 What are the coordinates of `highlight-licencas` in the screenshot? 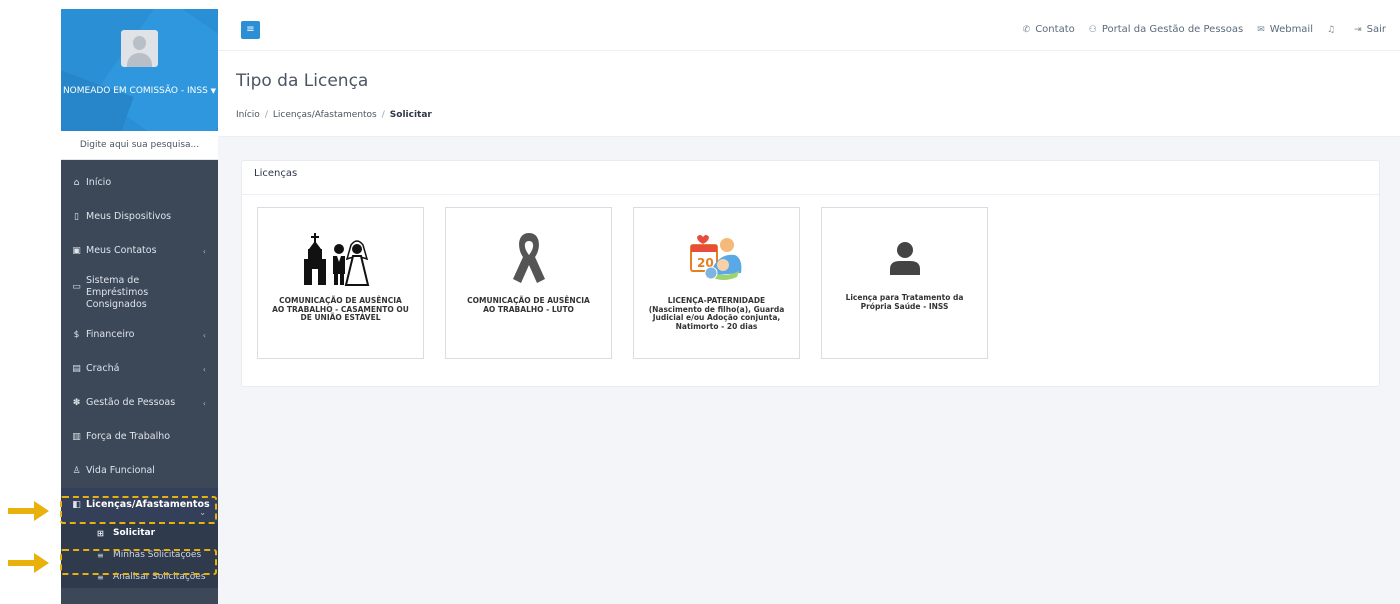 It's located at (138, 510).